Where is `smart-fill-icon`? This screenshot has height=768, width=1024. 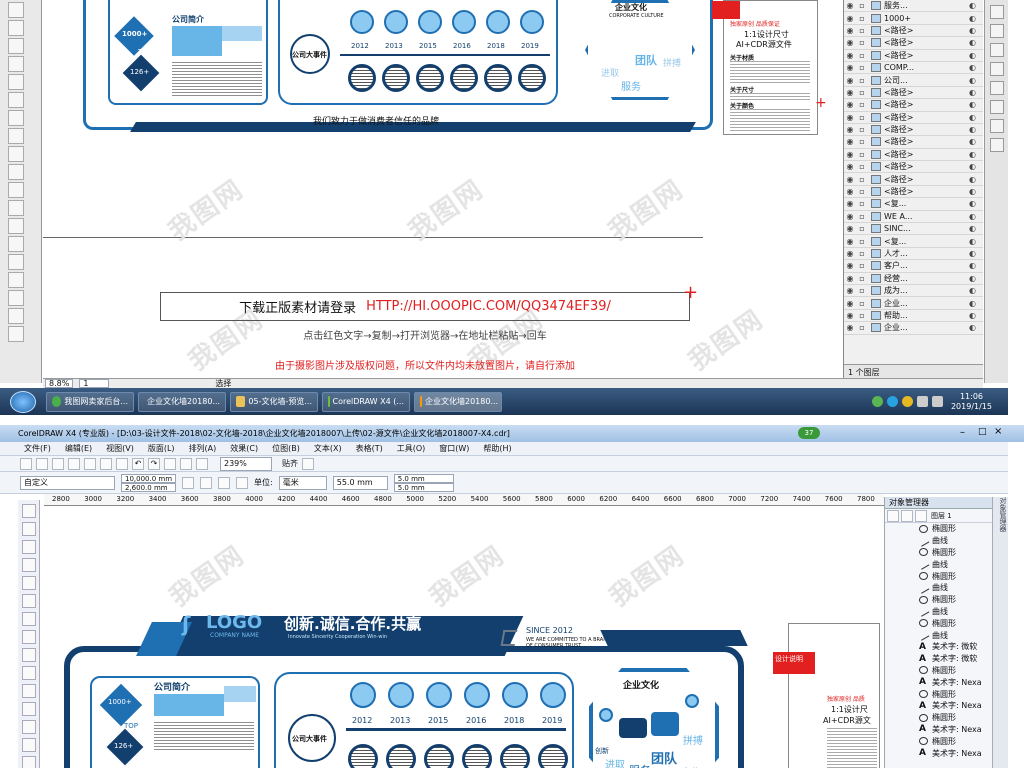
smart-fill-icon is located at coordinates (16, 100).